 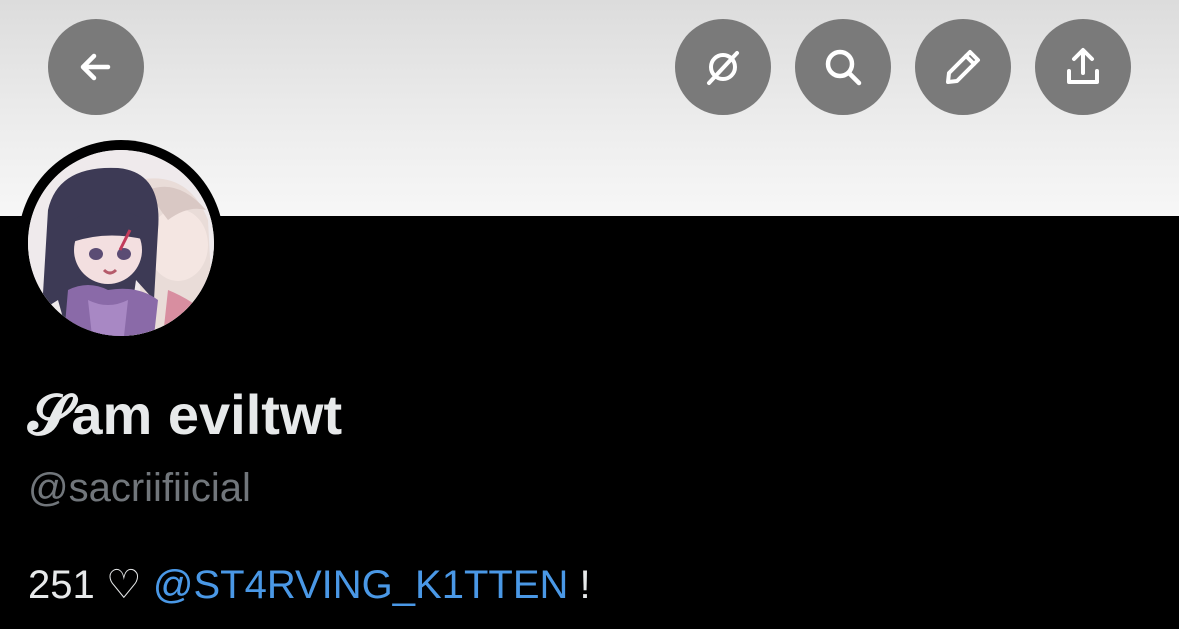 What do you see at coordinates (585, 585) in the screenshot?
I see `bio-suffix: !` at bounding box center [585, 585].